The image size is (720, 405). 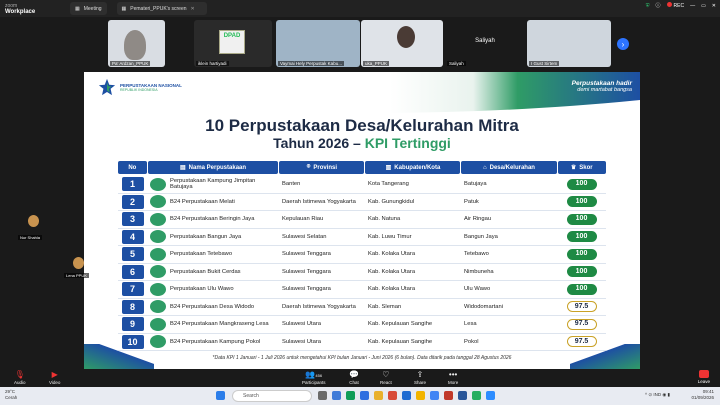 What do you see at coordinates (586, 167) in the screenshot?
I see `header-label: Skor` at bounding box center [586, 167].